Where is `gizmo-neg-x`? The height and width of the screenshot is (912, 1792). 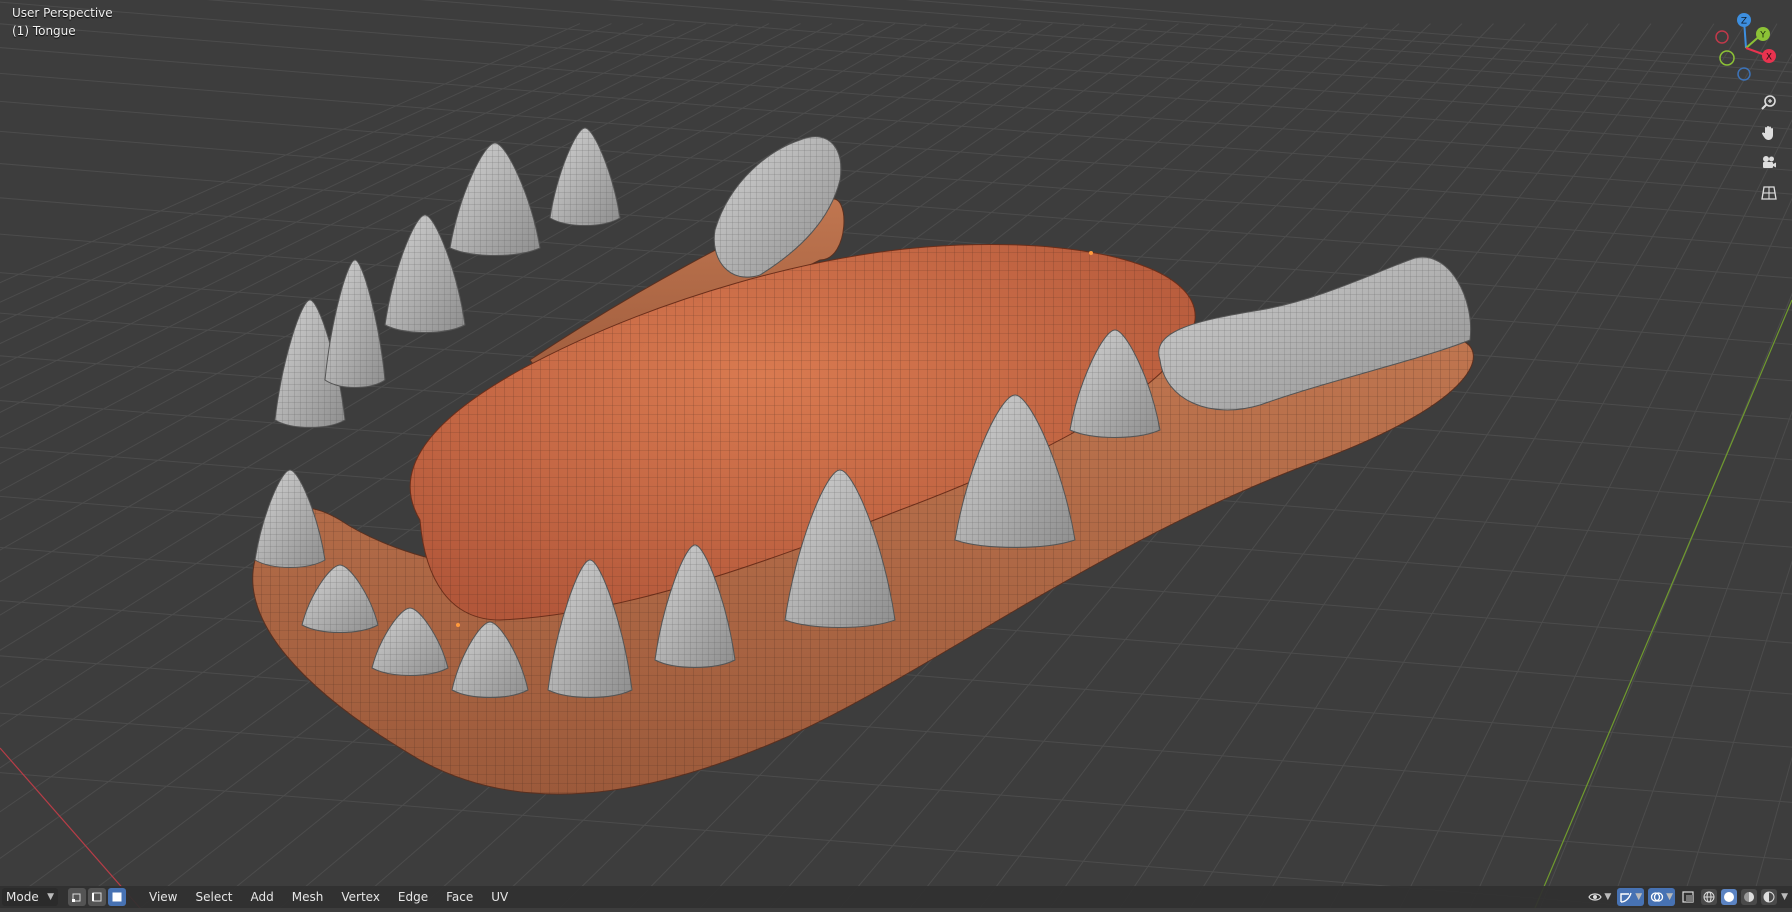 gizmo-neg-x is located at coordinates (1722, 37).